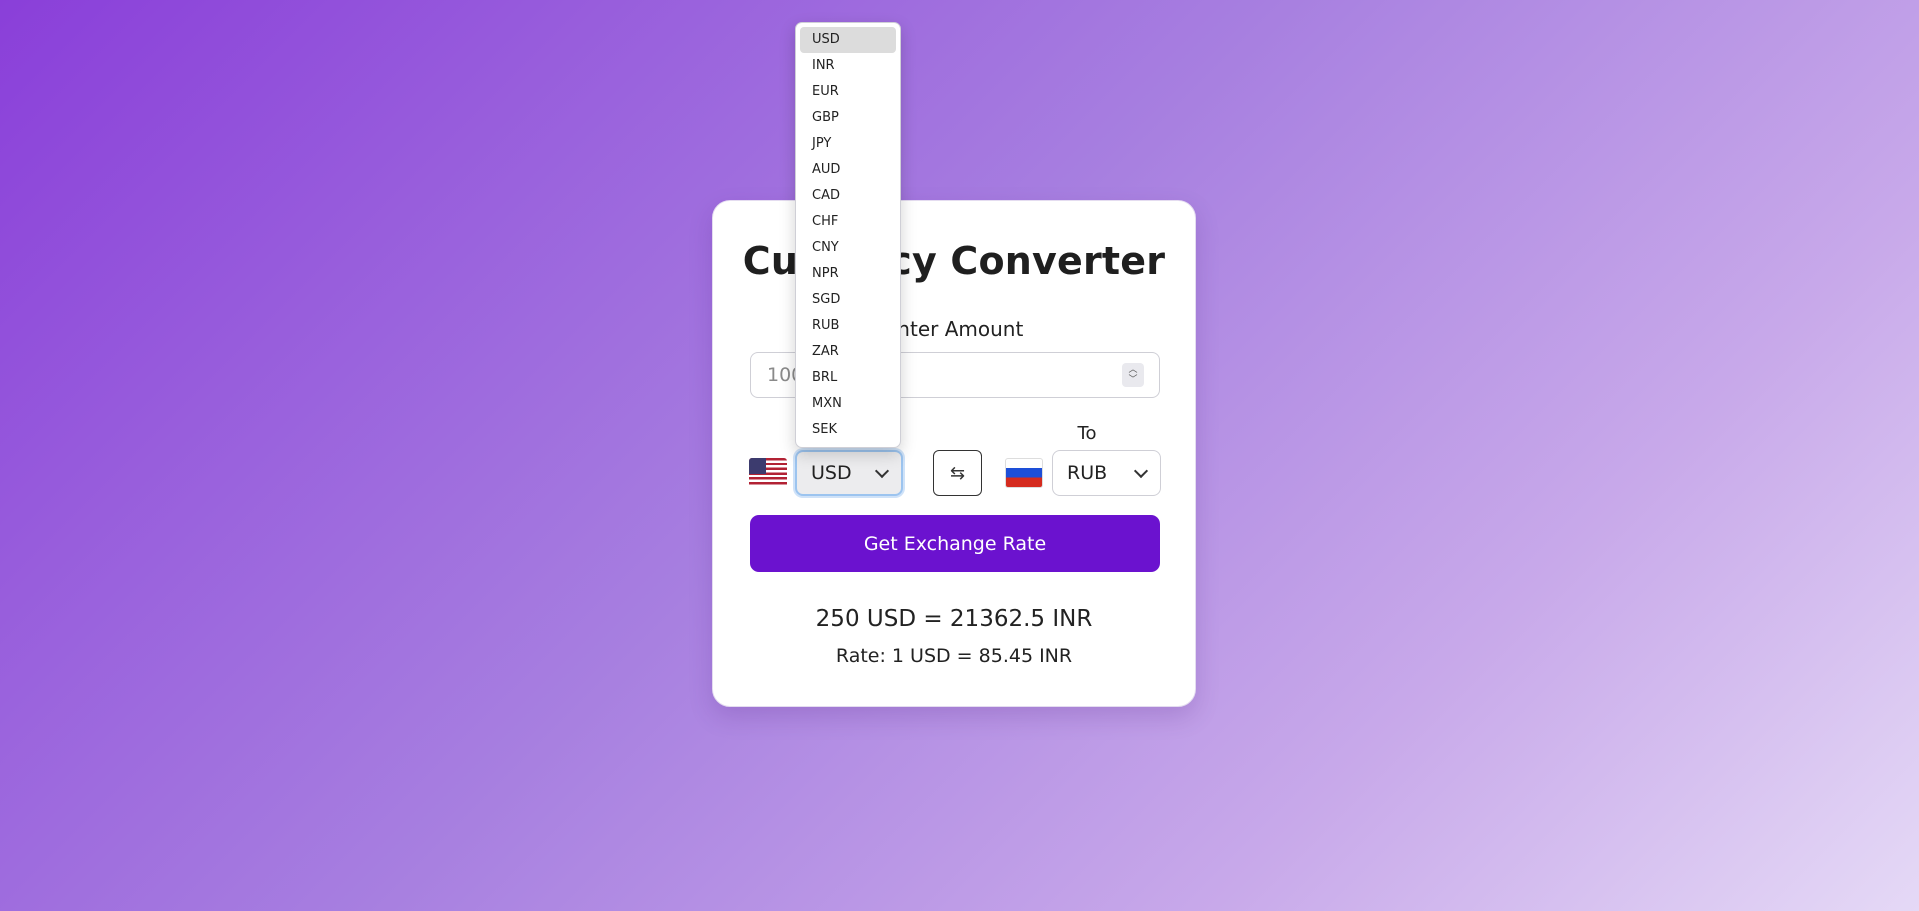 This screenshot has height=911, width=1919. Describe the element at coordinates (848, 404) in the screenshot. I see `dropdown-option-mxn: MXN` at that location.